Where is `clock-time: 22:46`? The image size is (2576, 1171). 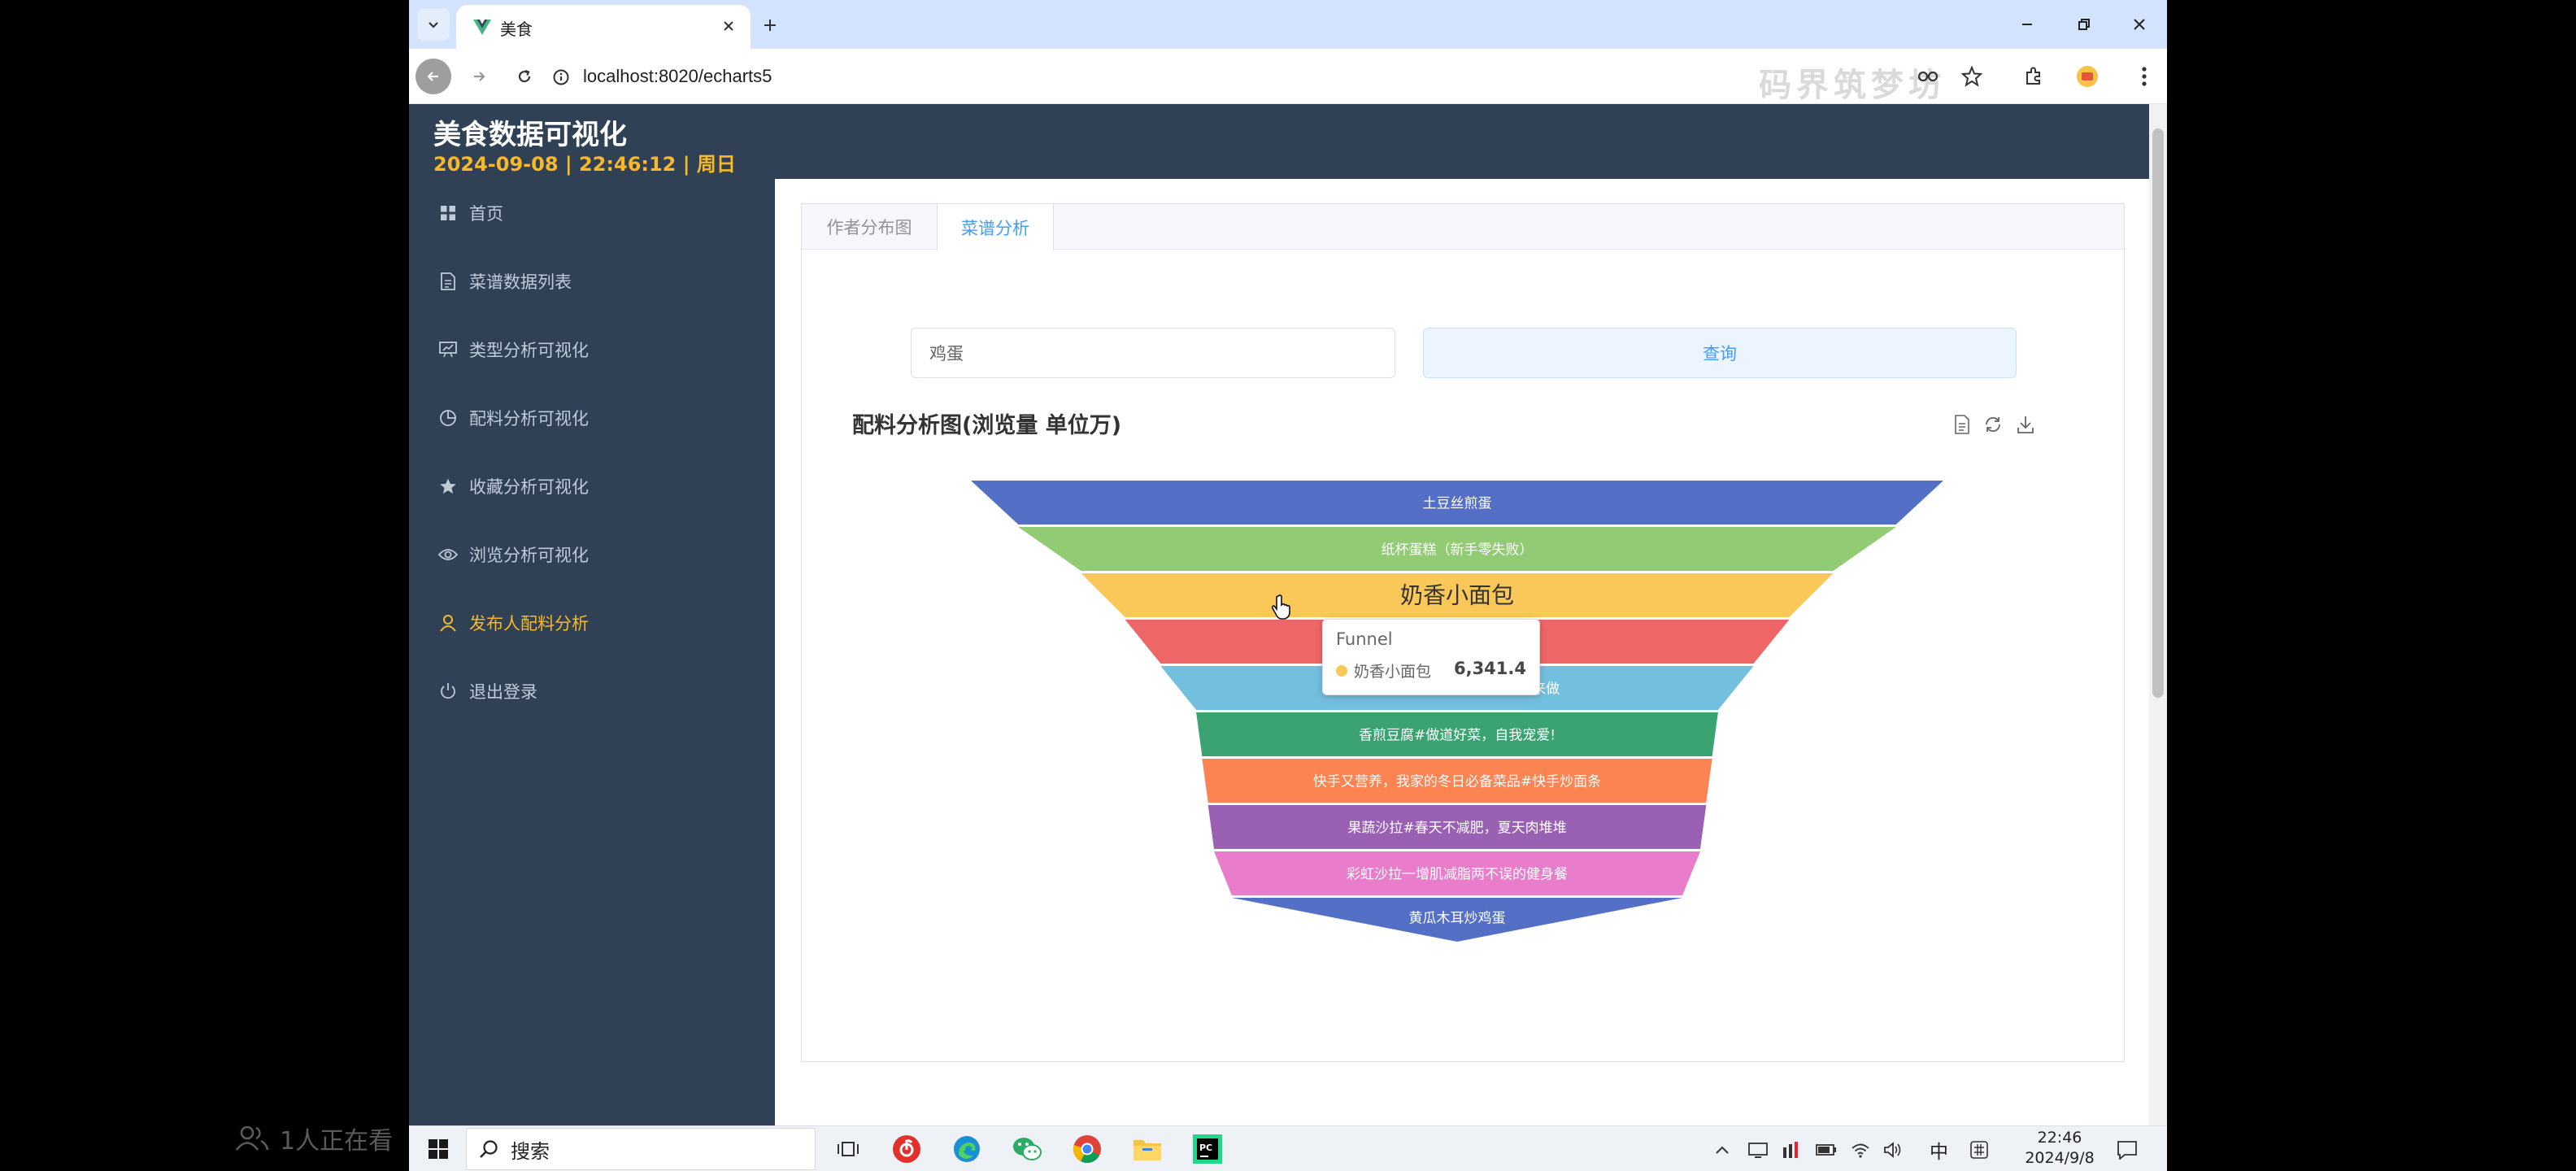
clock-time: 22:46 is located at coordinates (2060, 1138).